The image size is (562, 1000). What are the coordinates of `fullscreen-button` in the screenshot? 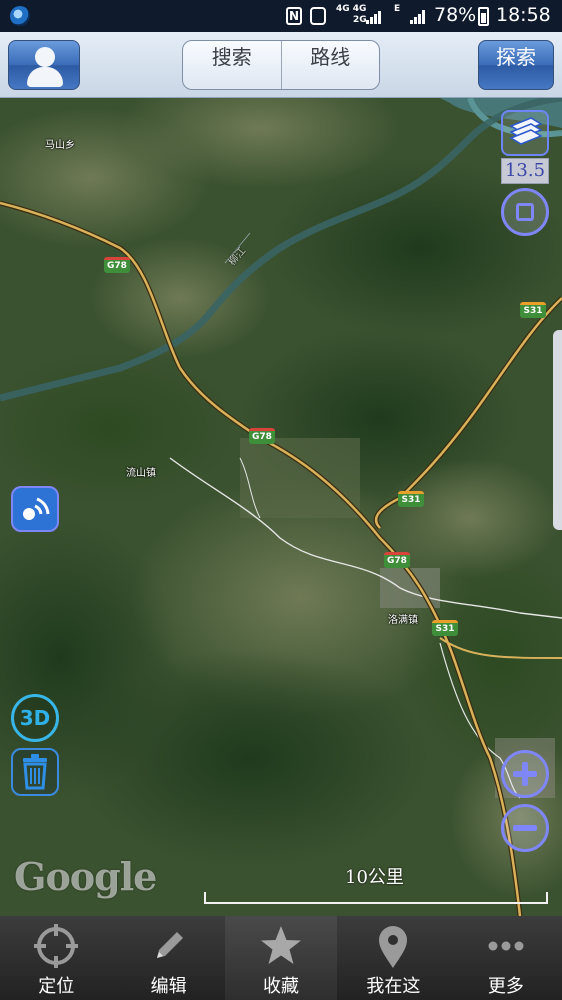 It's located at (525, 212).